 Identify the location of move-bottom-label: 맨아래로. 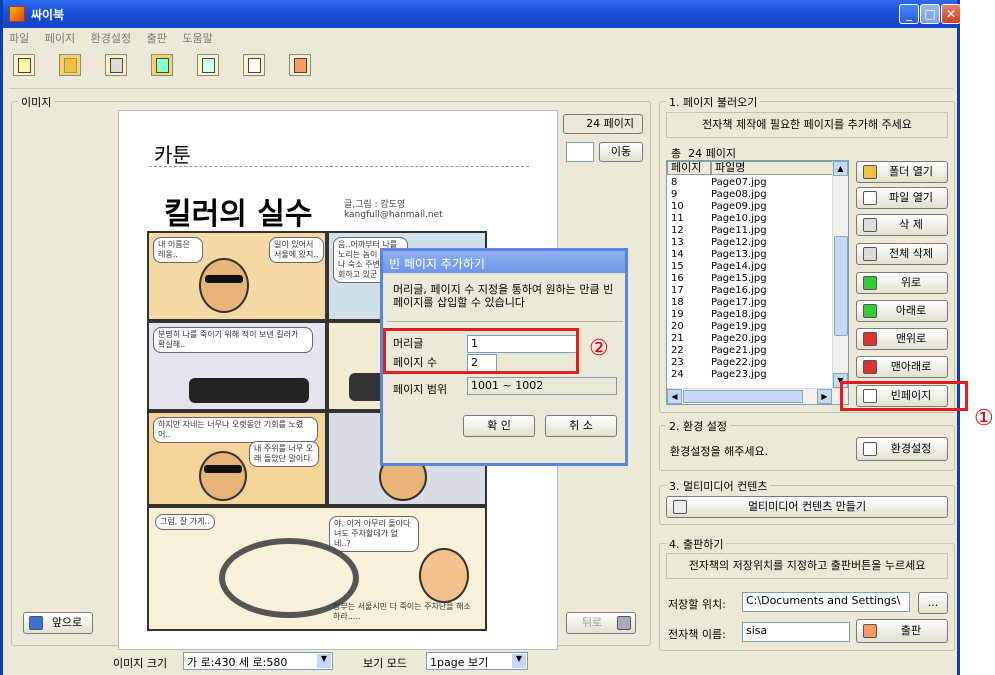
(911, 366).